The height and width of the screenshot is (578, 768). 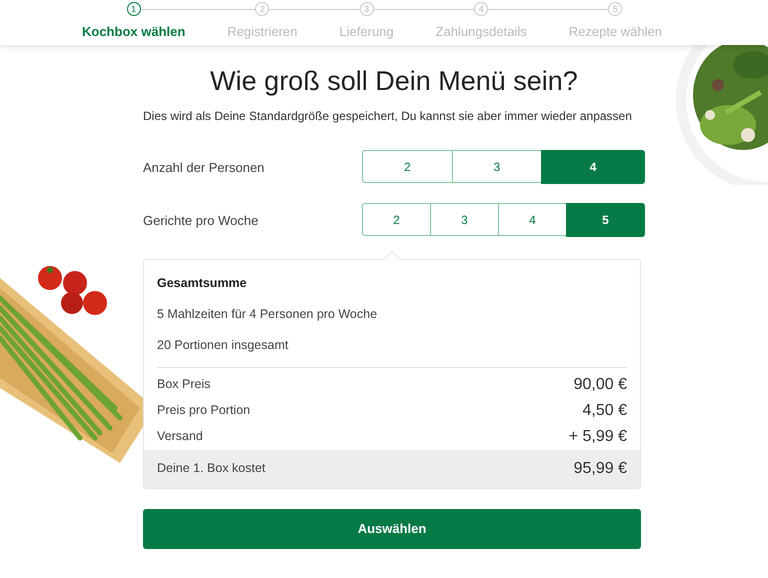 What do you see at coordinates (262, 32) in the screenshot?
I see `step-label: Registrieren` at bounding box center [262, 32].